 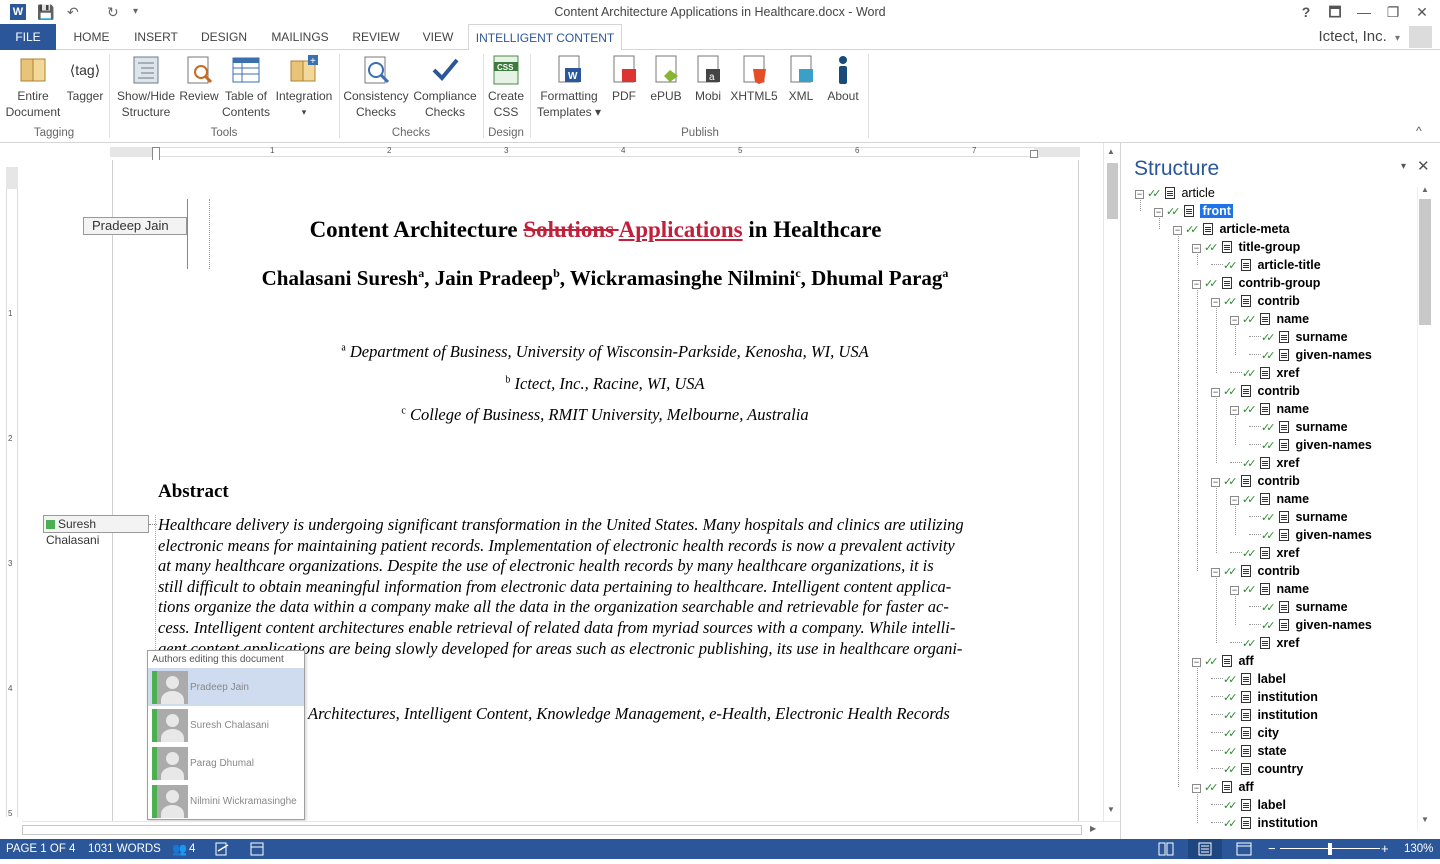 I want to click on author-entry: Pradeep Jain, so click(x=226, y=687).